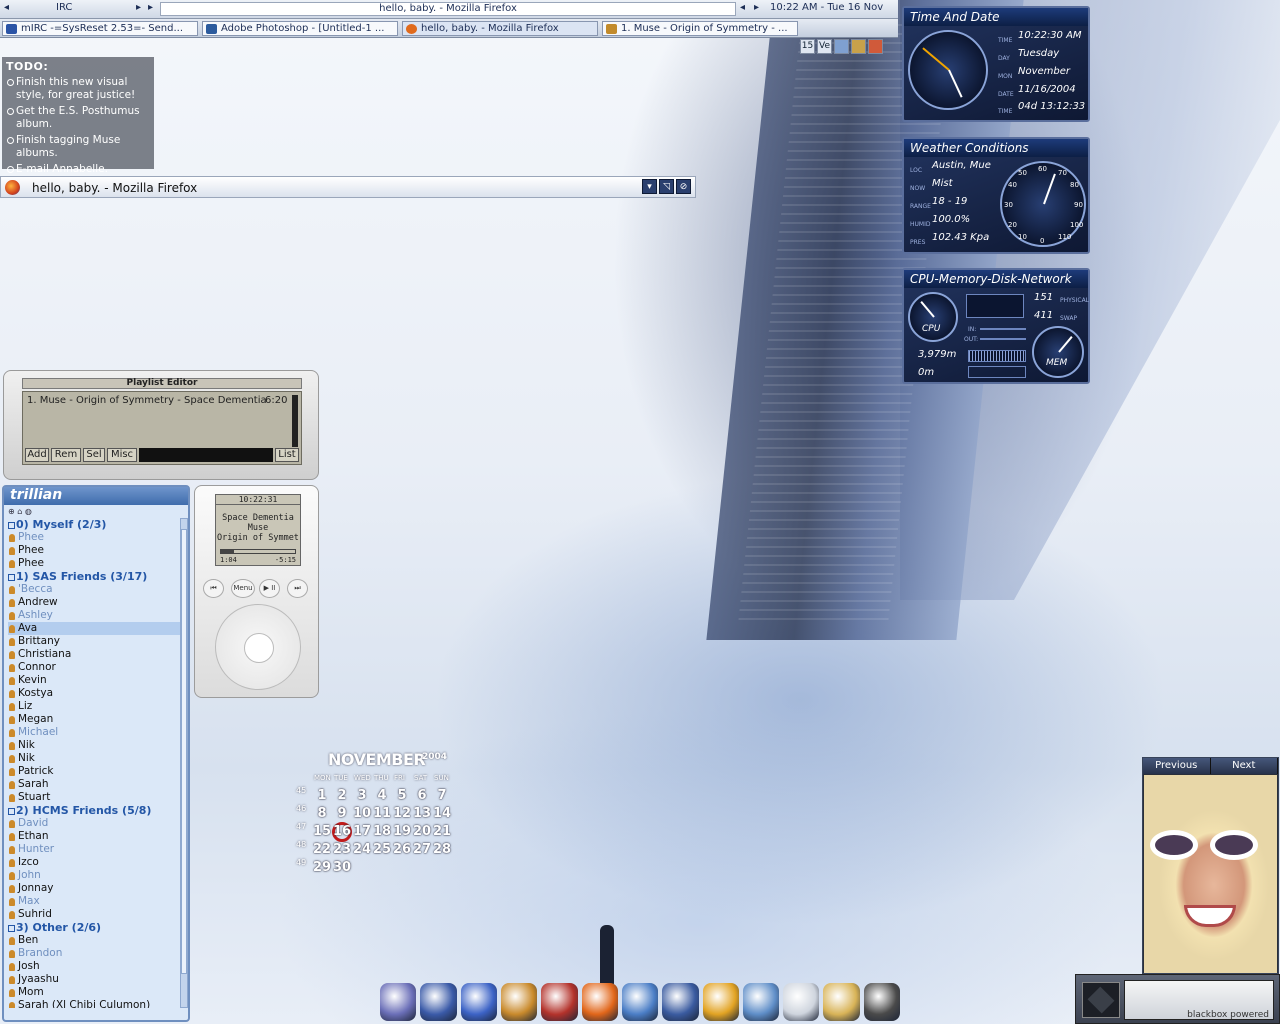 This screenshot has width=1280, height=1024. What do you see at coordinates (269, 588) in the screenshot?
I see `play-pause-button: ▶ II` at bounding box center [269, 588].